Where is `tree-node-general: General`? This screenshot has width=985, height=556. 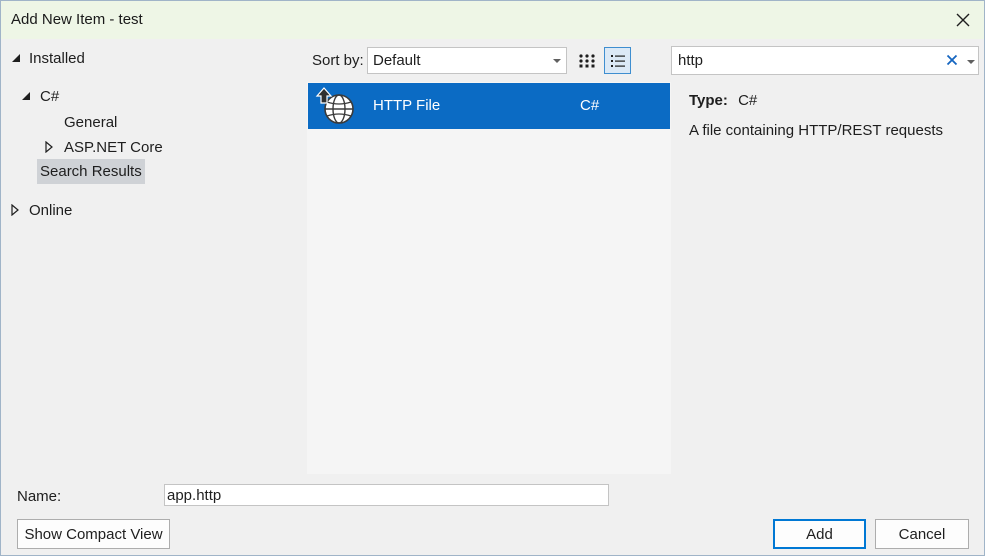 tree-node-general: General is located at coordinates (90, 122).